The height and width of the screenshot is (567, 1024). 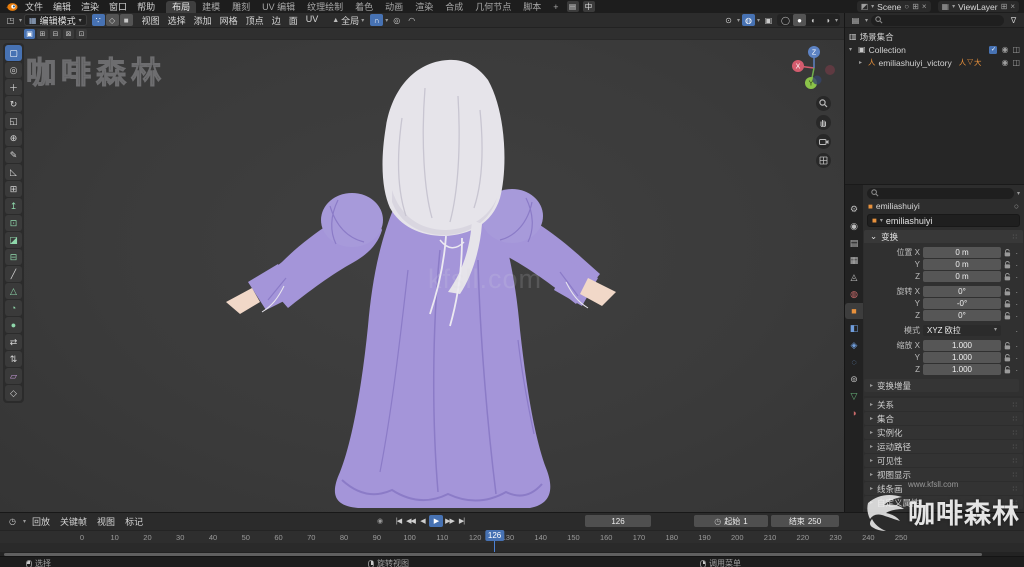 What do you see at coordinates (978, 6) in the screenshot?
I see `viewlayer-selector: ▦ ▾ ViewLayer ⊞ ×` at bounding box center [978, 6].